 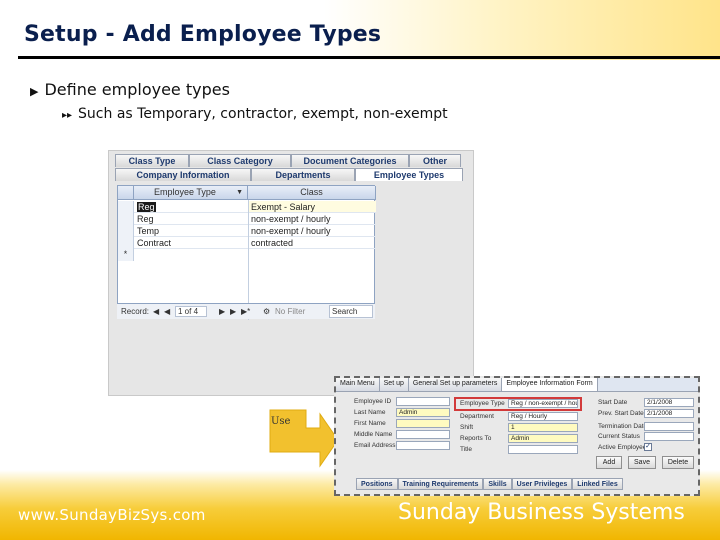 I want to click on tab-positions: Positions, so click(x=377, y=484).